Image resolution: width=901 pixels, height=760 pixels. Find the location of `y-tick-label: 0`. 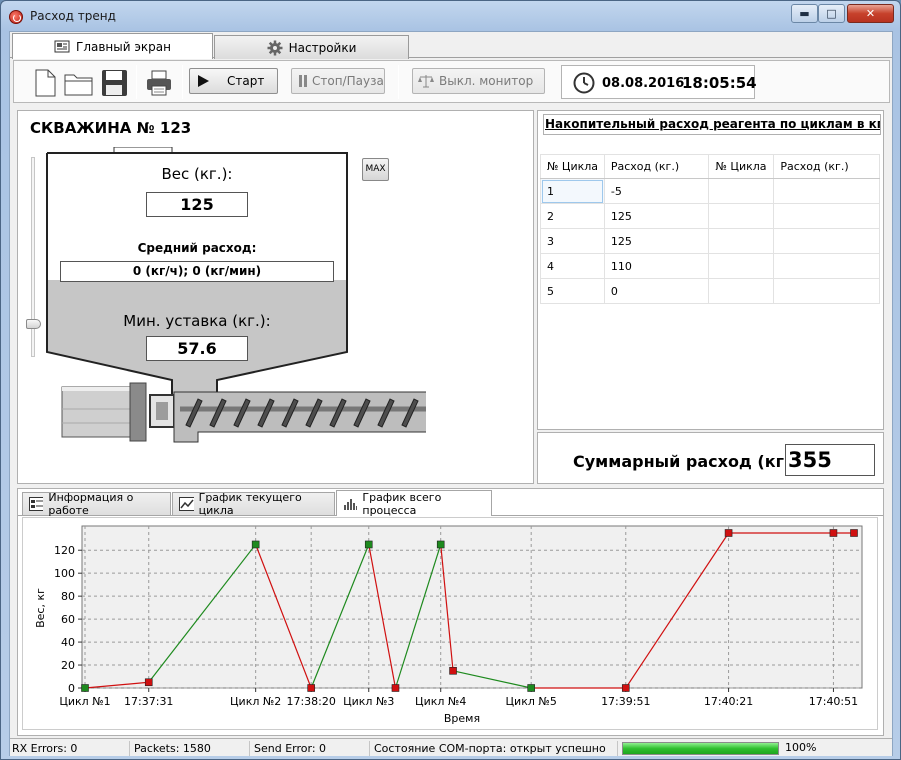

y-tick-label: 0 is located at coordinates (71, 688).